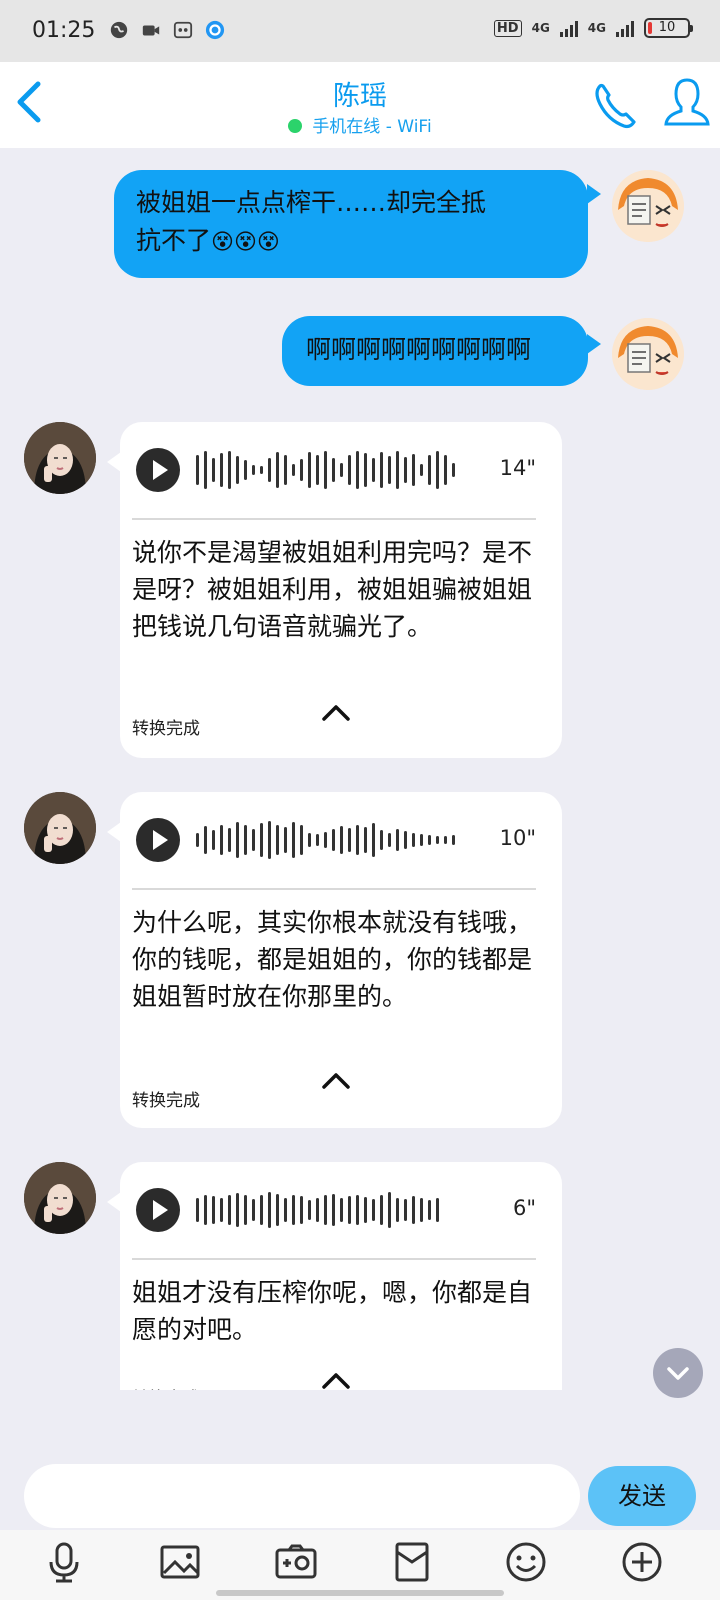 The height and width of the screenshot is (1600, 720). I want to click on chevron-down-icon, so click(678, 1373).